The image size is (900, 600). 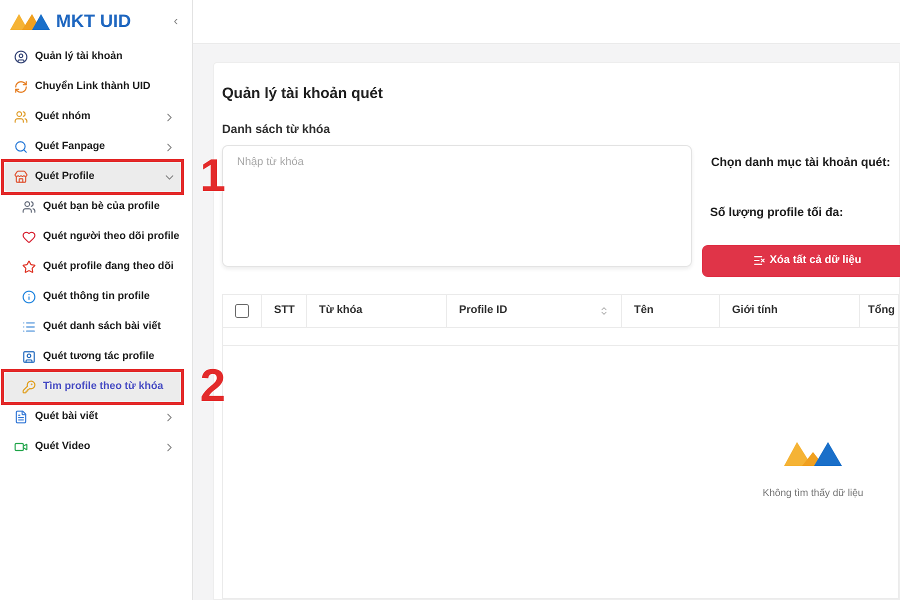 I want to click on search-icon, so click(x=21, y=147).